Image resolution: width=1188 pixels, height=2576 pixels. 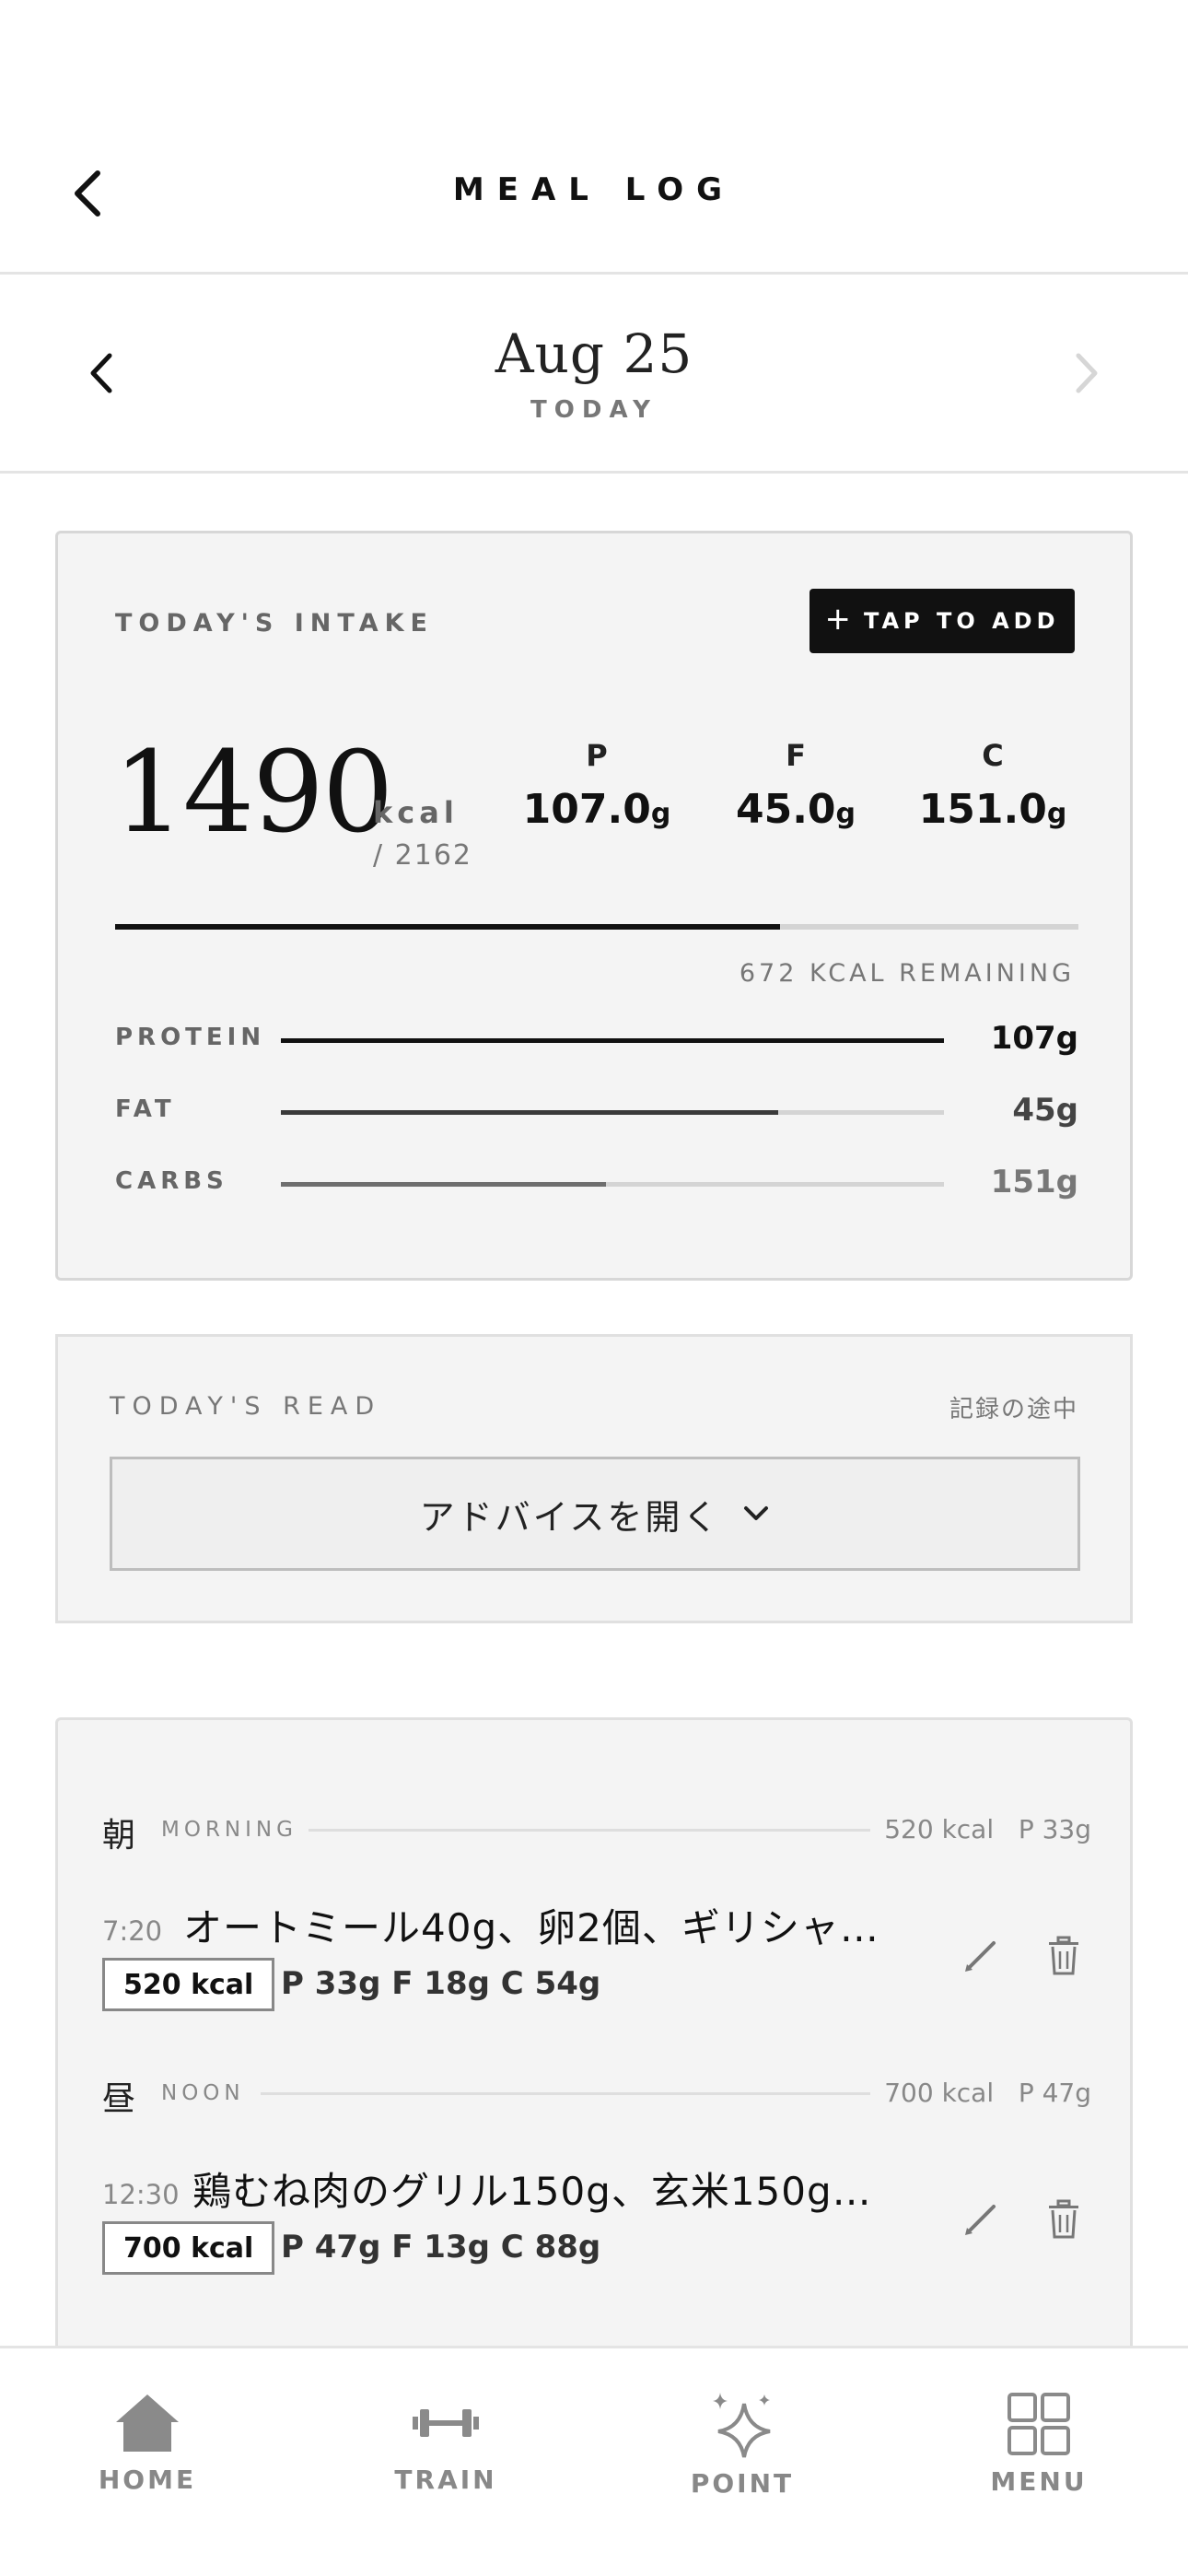 I want to click on macro-letter: C, so click(x=993, y=755).